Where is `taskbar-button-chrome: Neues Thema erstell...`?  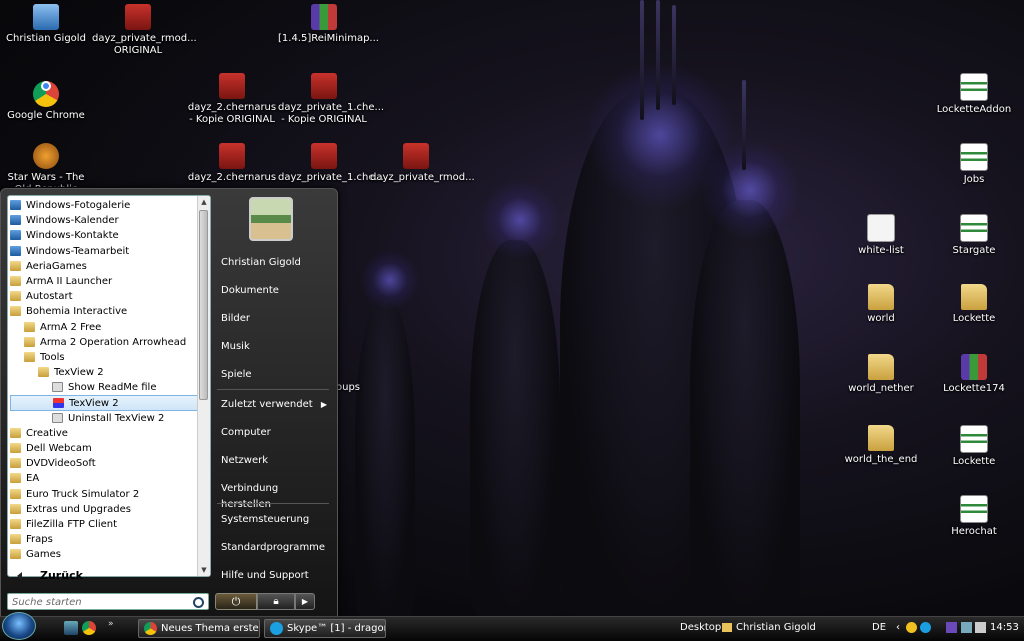 taskbar-button-chrome: Neues Thema erstell... is located at coordinates (199, 628).